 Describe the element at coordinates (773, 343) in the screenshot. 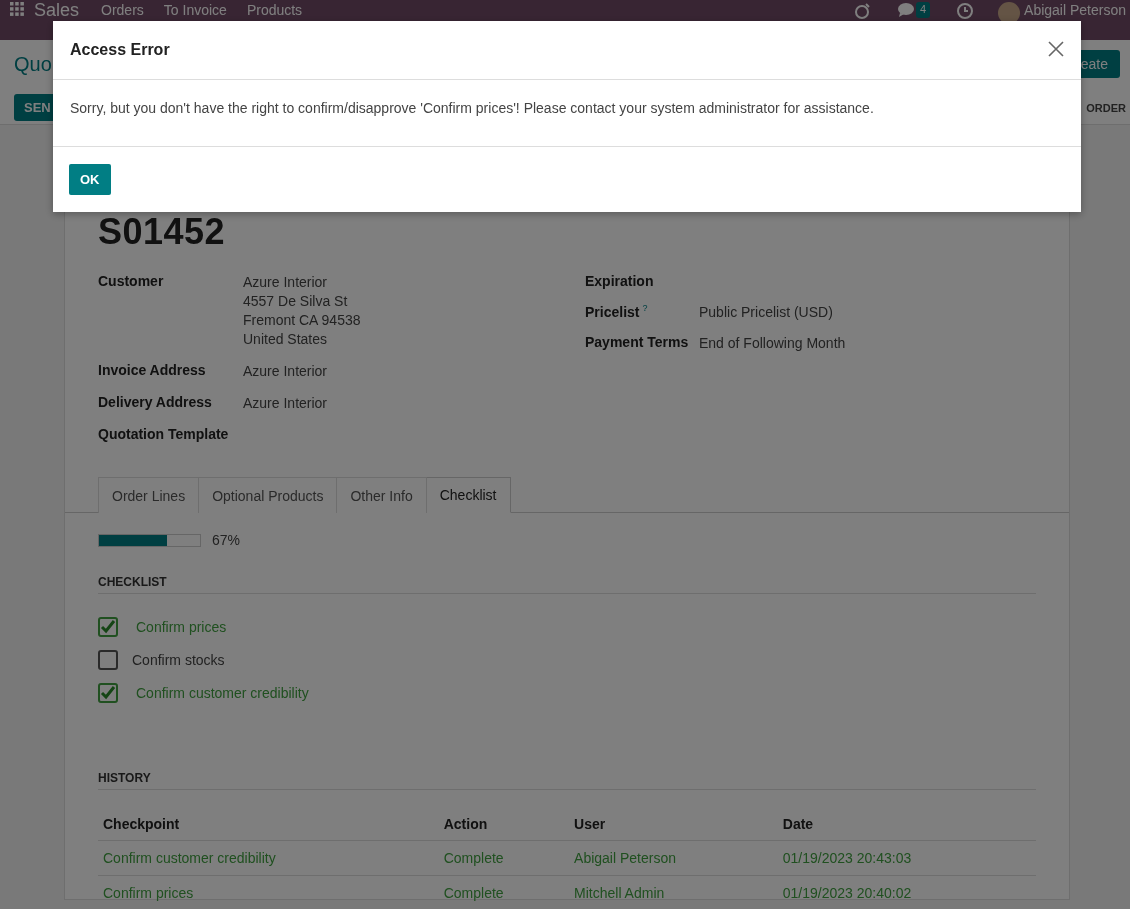

I see `field-value: End of Following Month` at that location.